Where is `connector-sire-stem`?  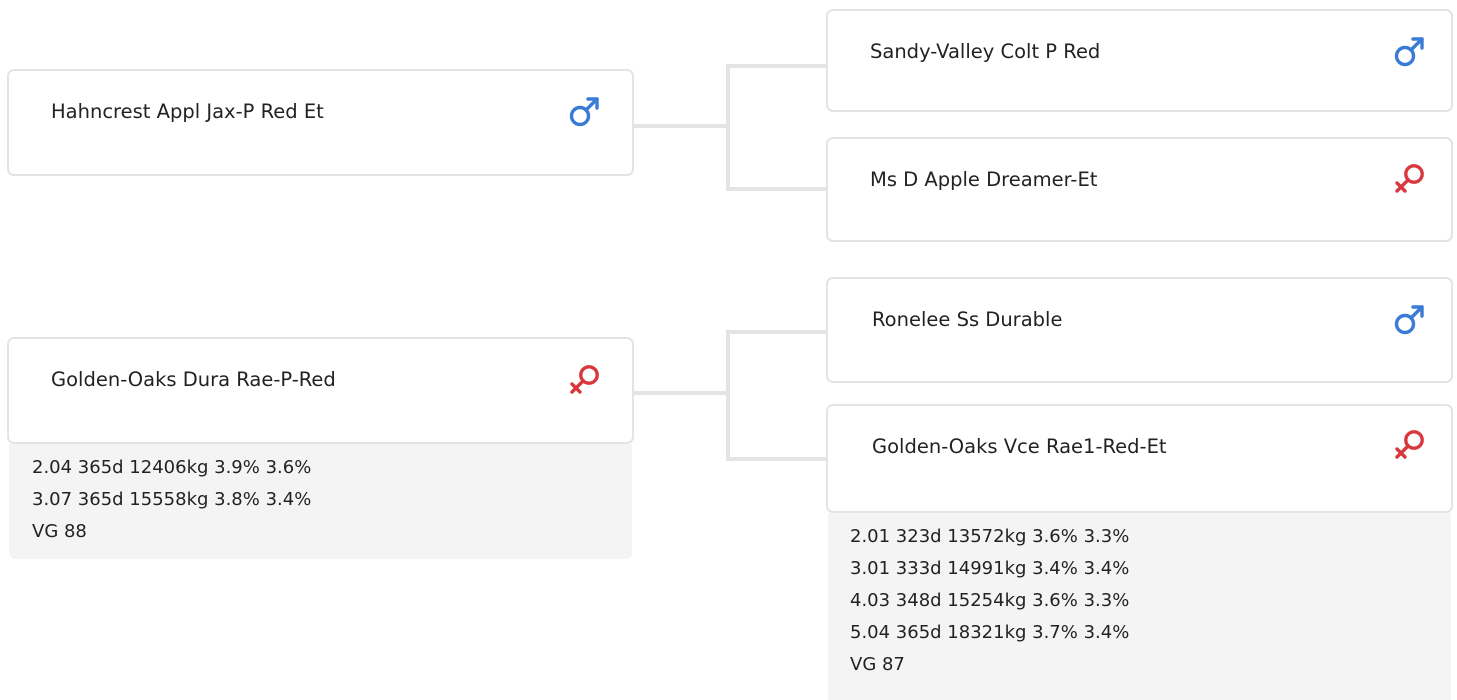
connector-sire-stem is located at coordinates (681, 126).